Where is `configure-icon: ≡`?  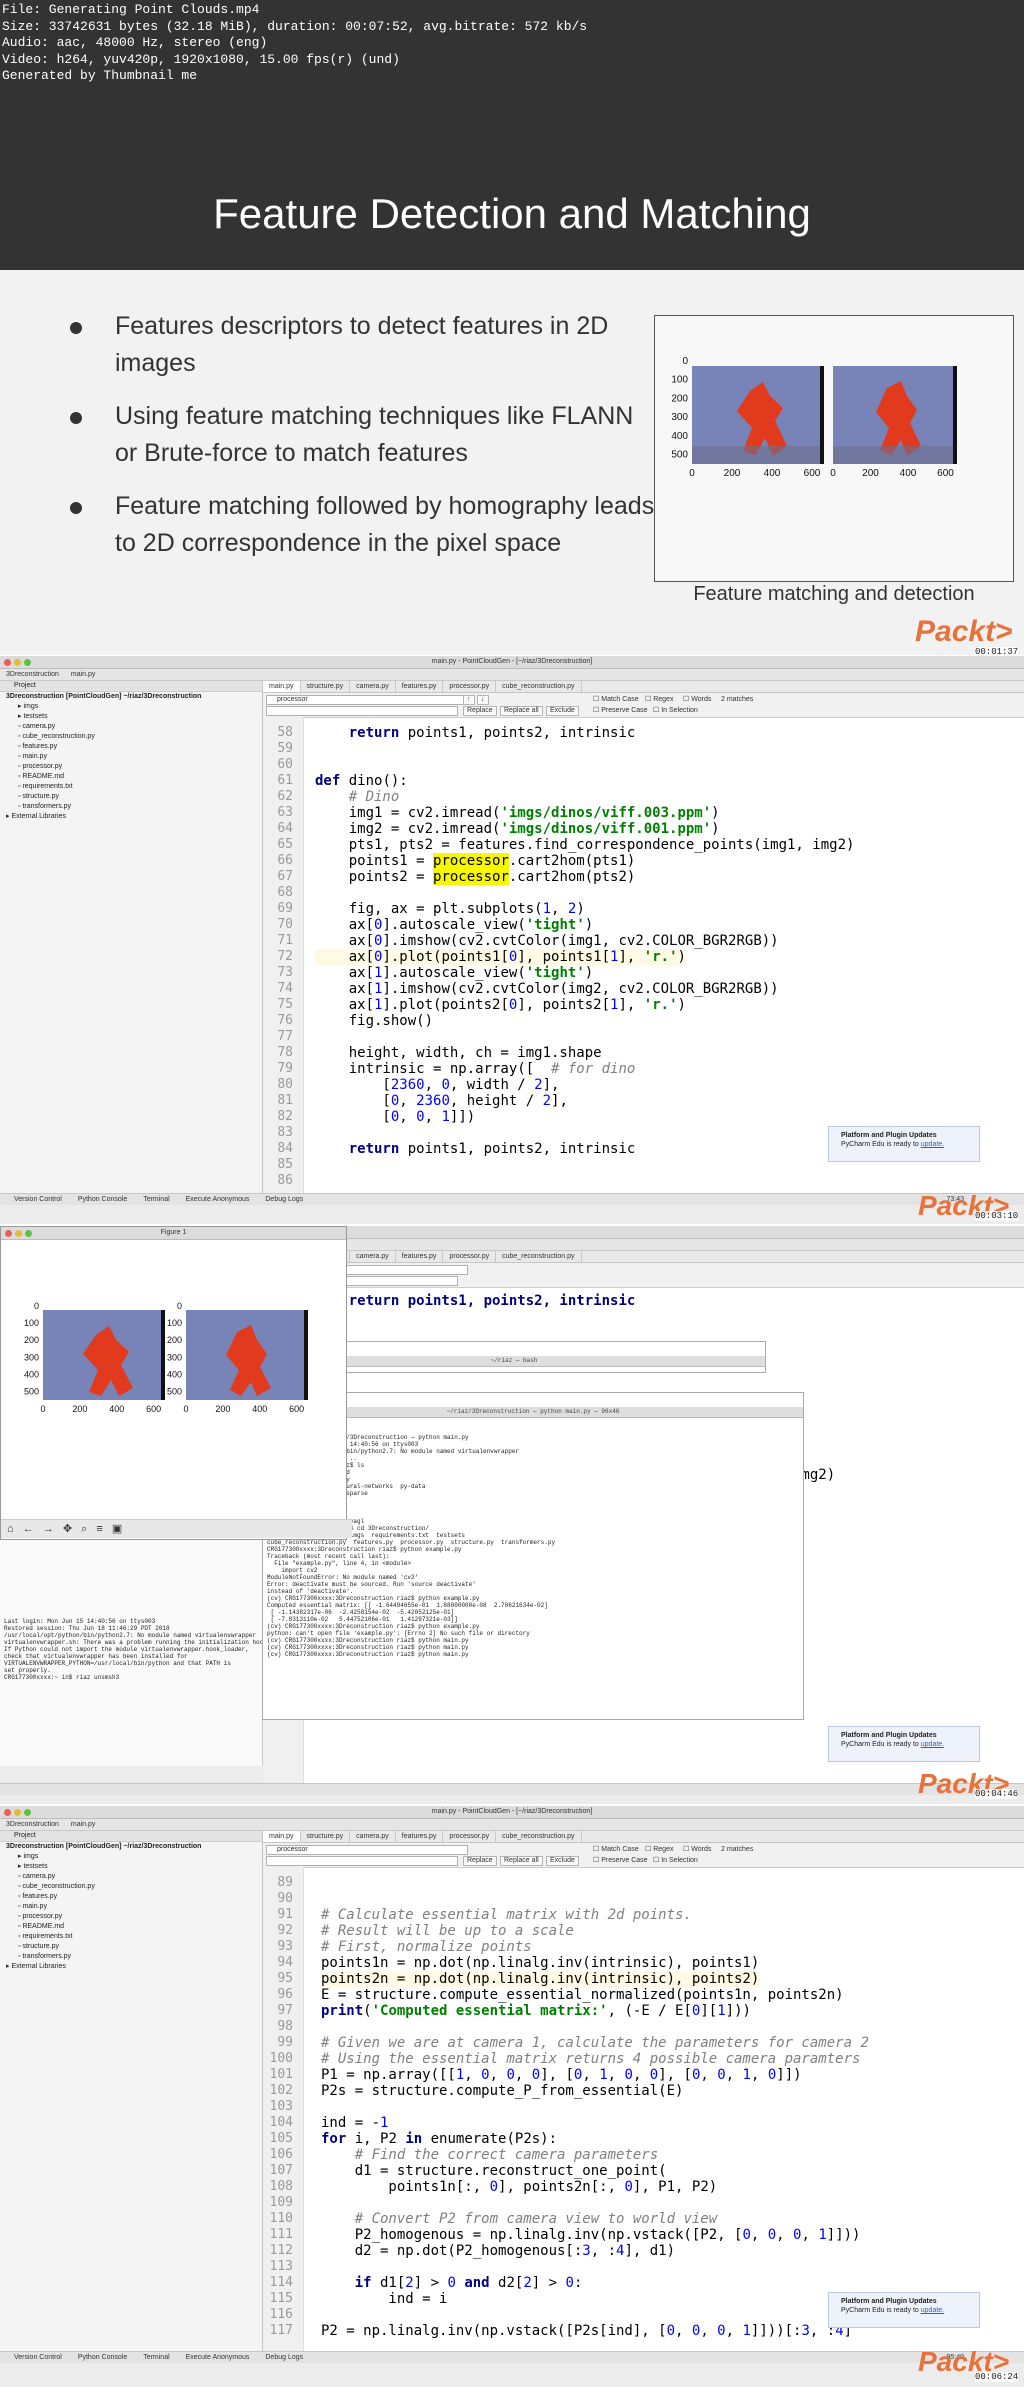
configure-icon: ≡ is located at coordinates (99, 1529).